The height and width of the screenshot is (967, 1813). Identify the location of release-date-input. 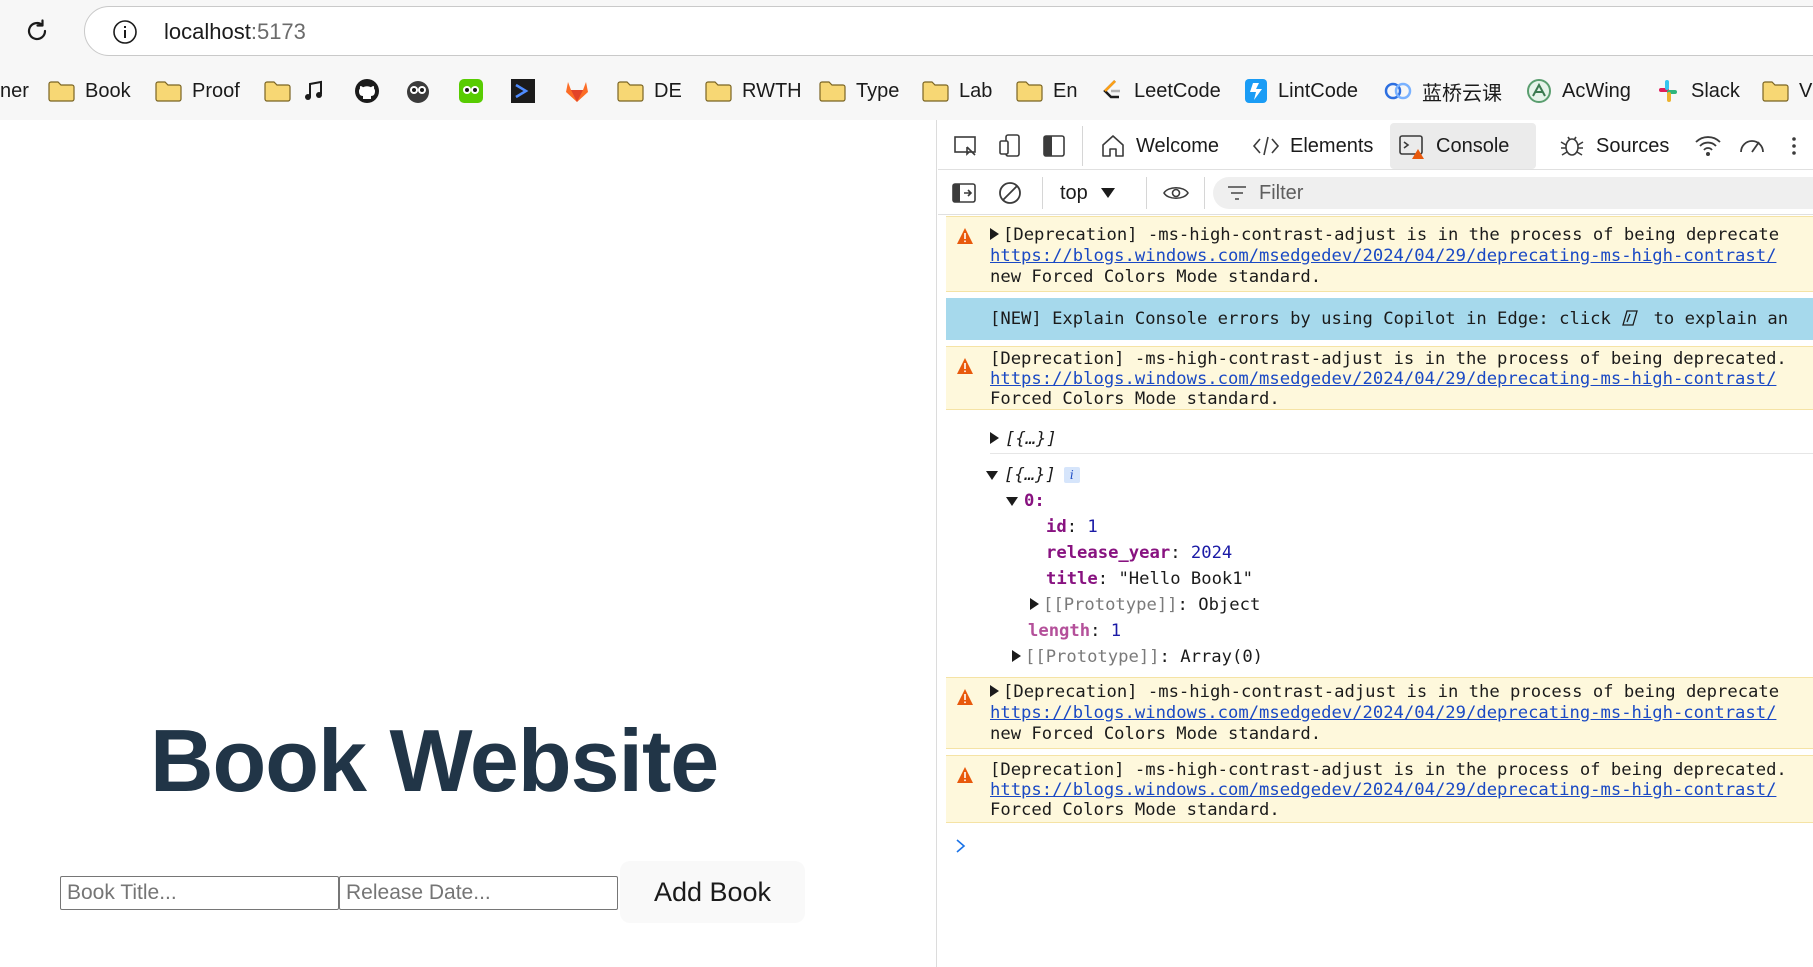
(478, 893).